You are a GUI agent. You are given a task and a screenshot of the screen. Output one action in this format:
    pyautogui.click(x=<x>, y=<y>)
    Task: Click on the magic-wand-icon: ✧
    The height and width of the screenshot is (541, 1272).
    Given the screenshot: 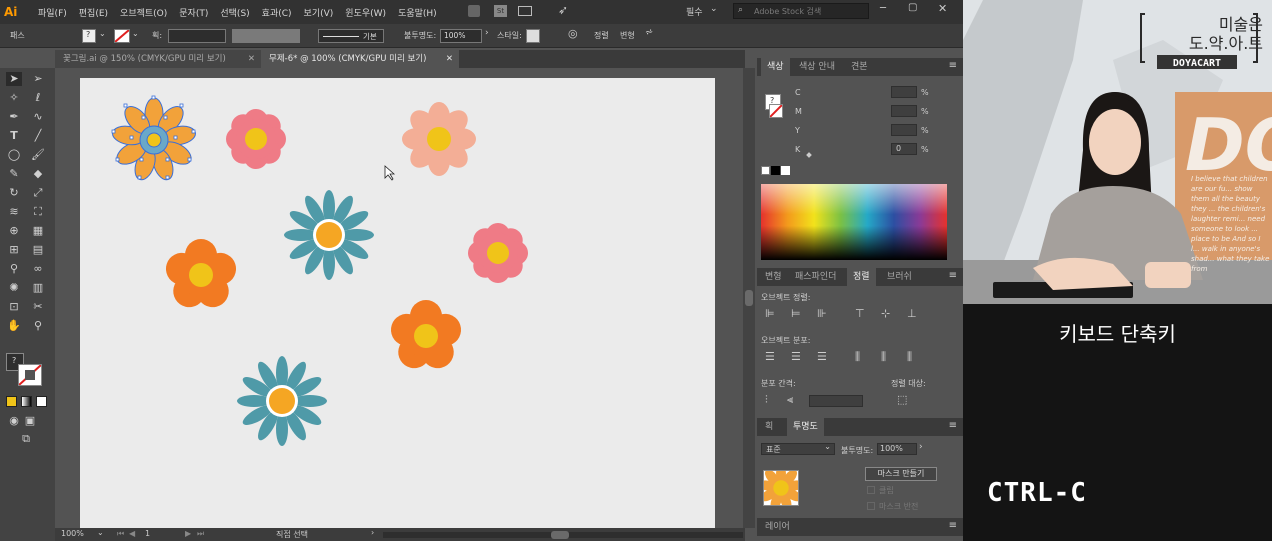 What is the action you would take?
    pyautogui.click(x=14, y=98)
    